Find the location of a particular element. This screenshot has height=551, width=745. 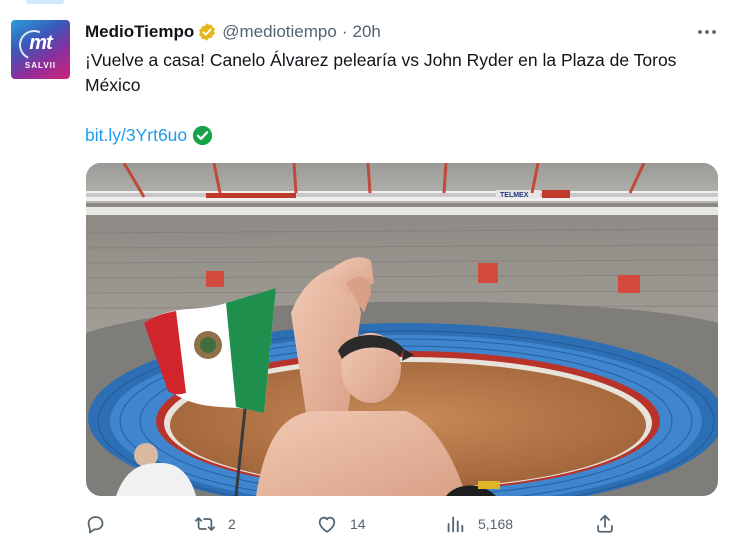

link-verified-icon is located at coordinates (203, 135).